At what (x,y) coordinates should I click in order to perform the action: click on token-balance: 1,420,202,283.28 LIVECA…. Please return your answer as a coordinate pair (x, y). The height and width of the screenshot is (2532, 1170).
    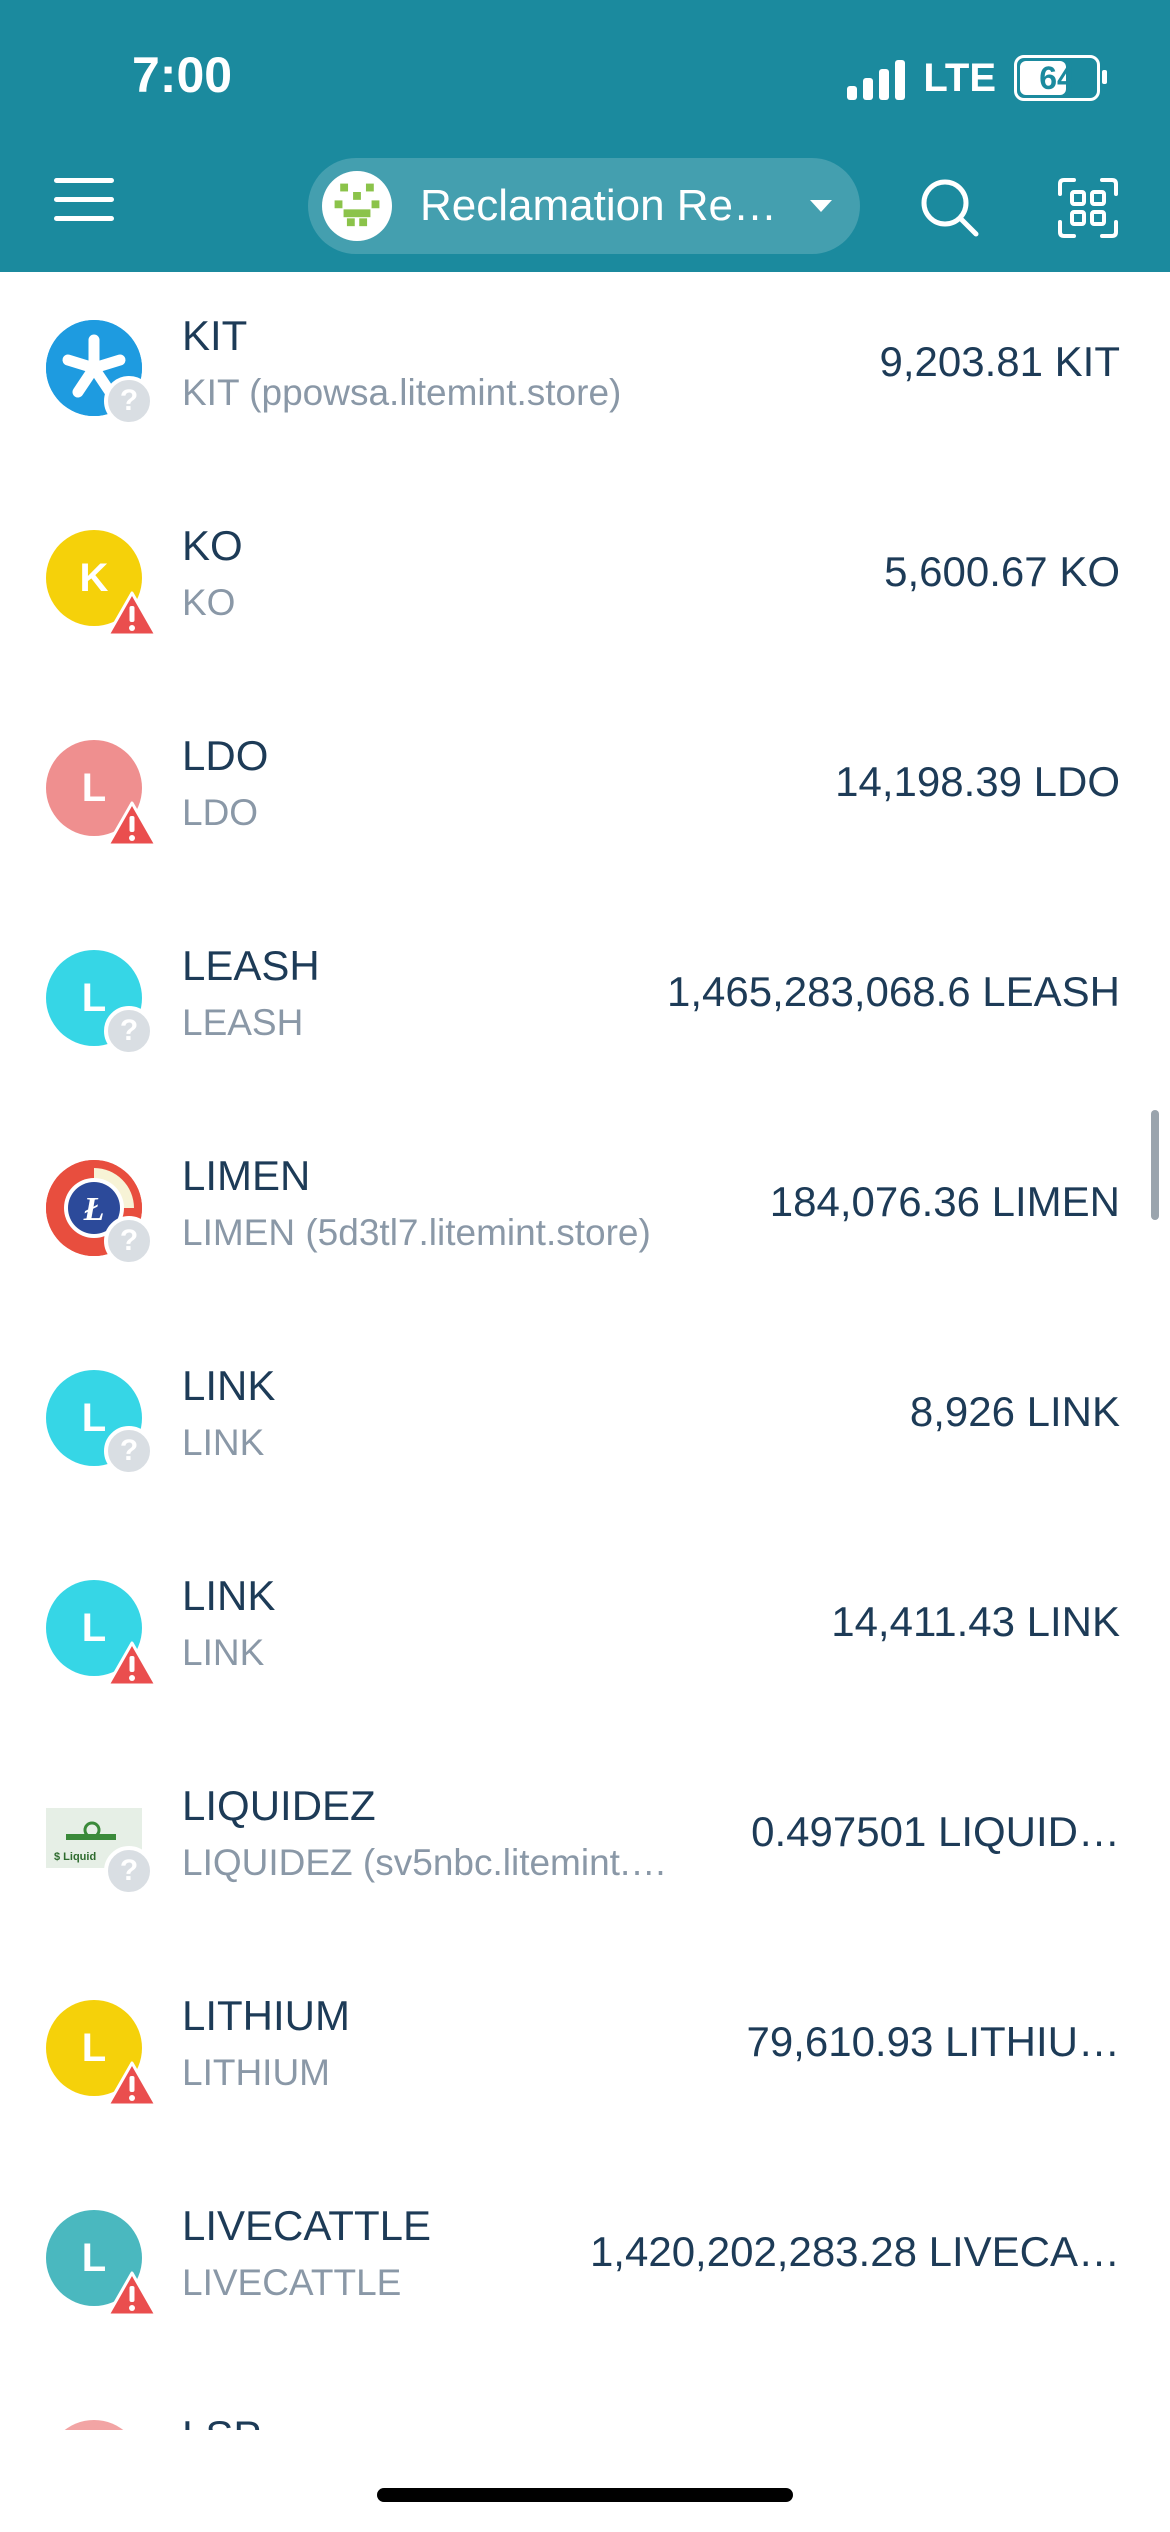
    Looking at the image, I should click on (854, 2251).